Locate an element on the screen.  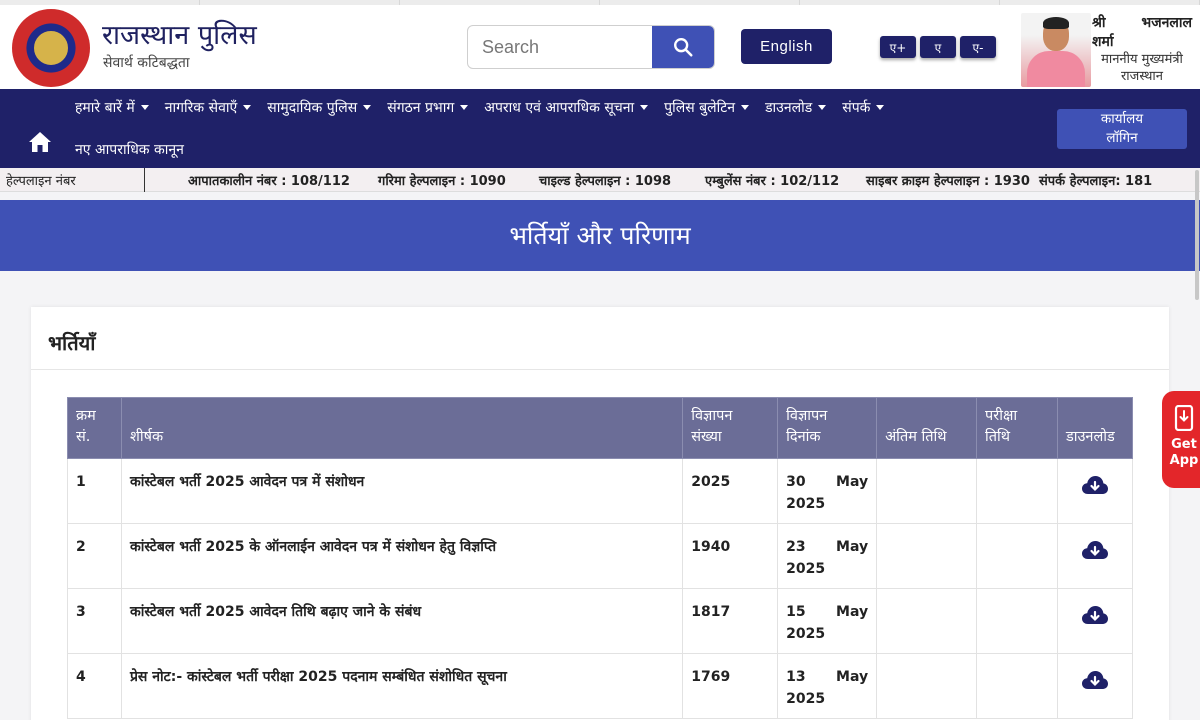
search-box is located at coordinates (591, 47).